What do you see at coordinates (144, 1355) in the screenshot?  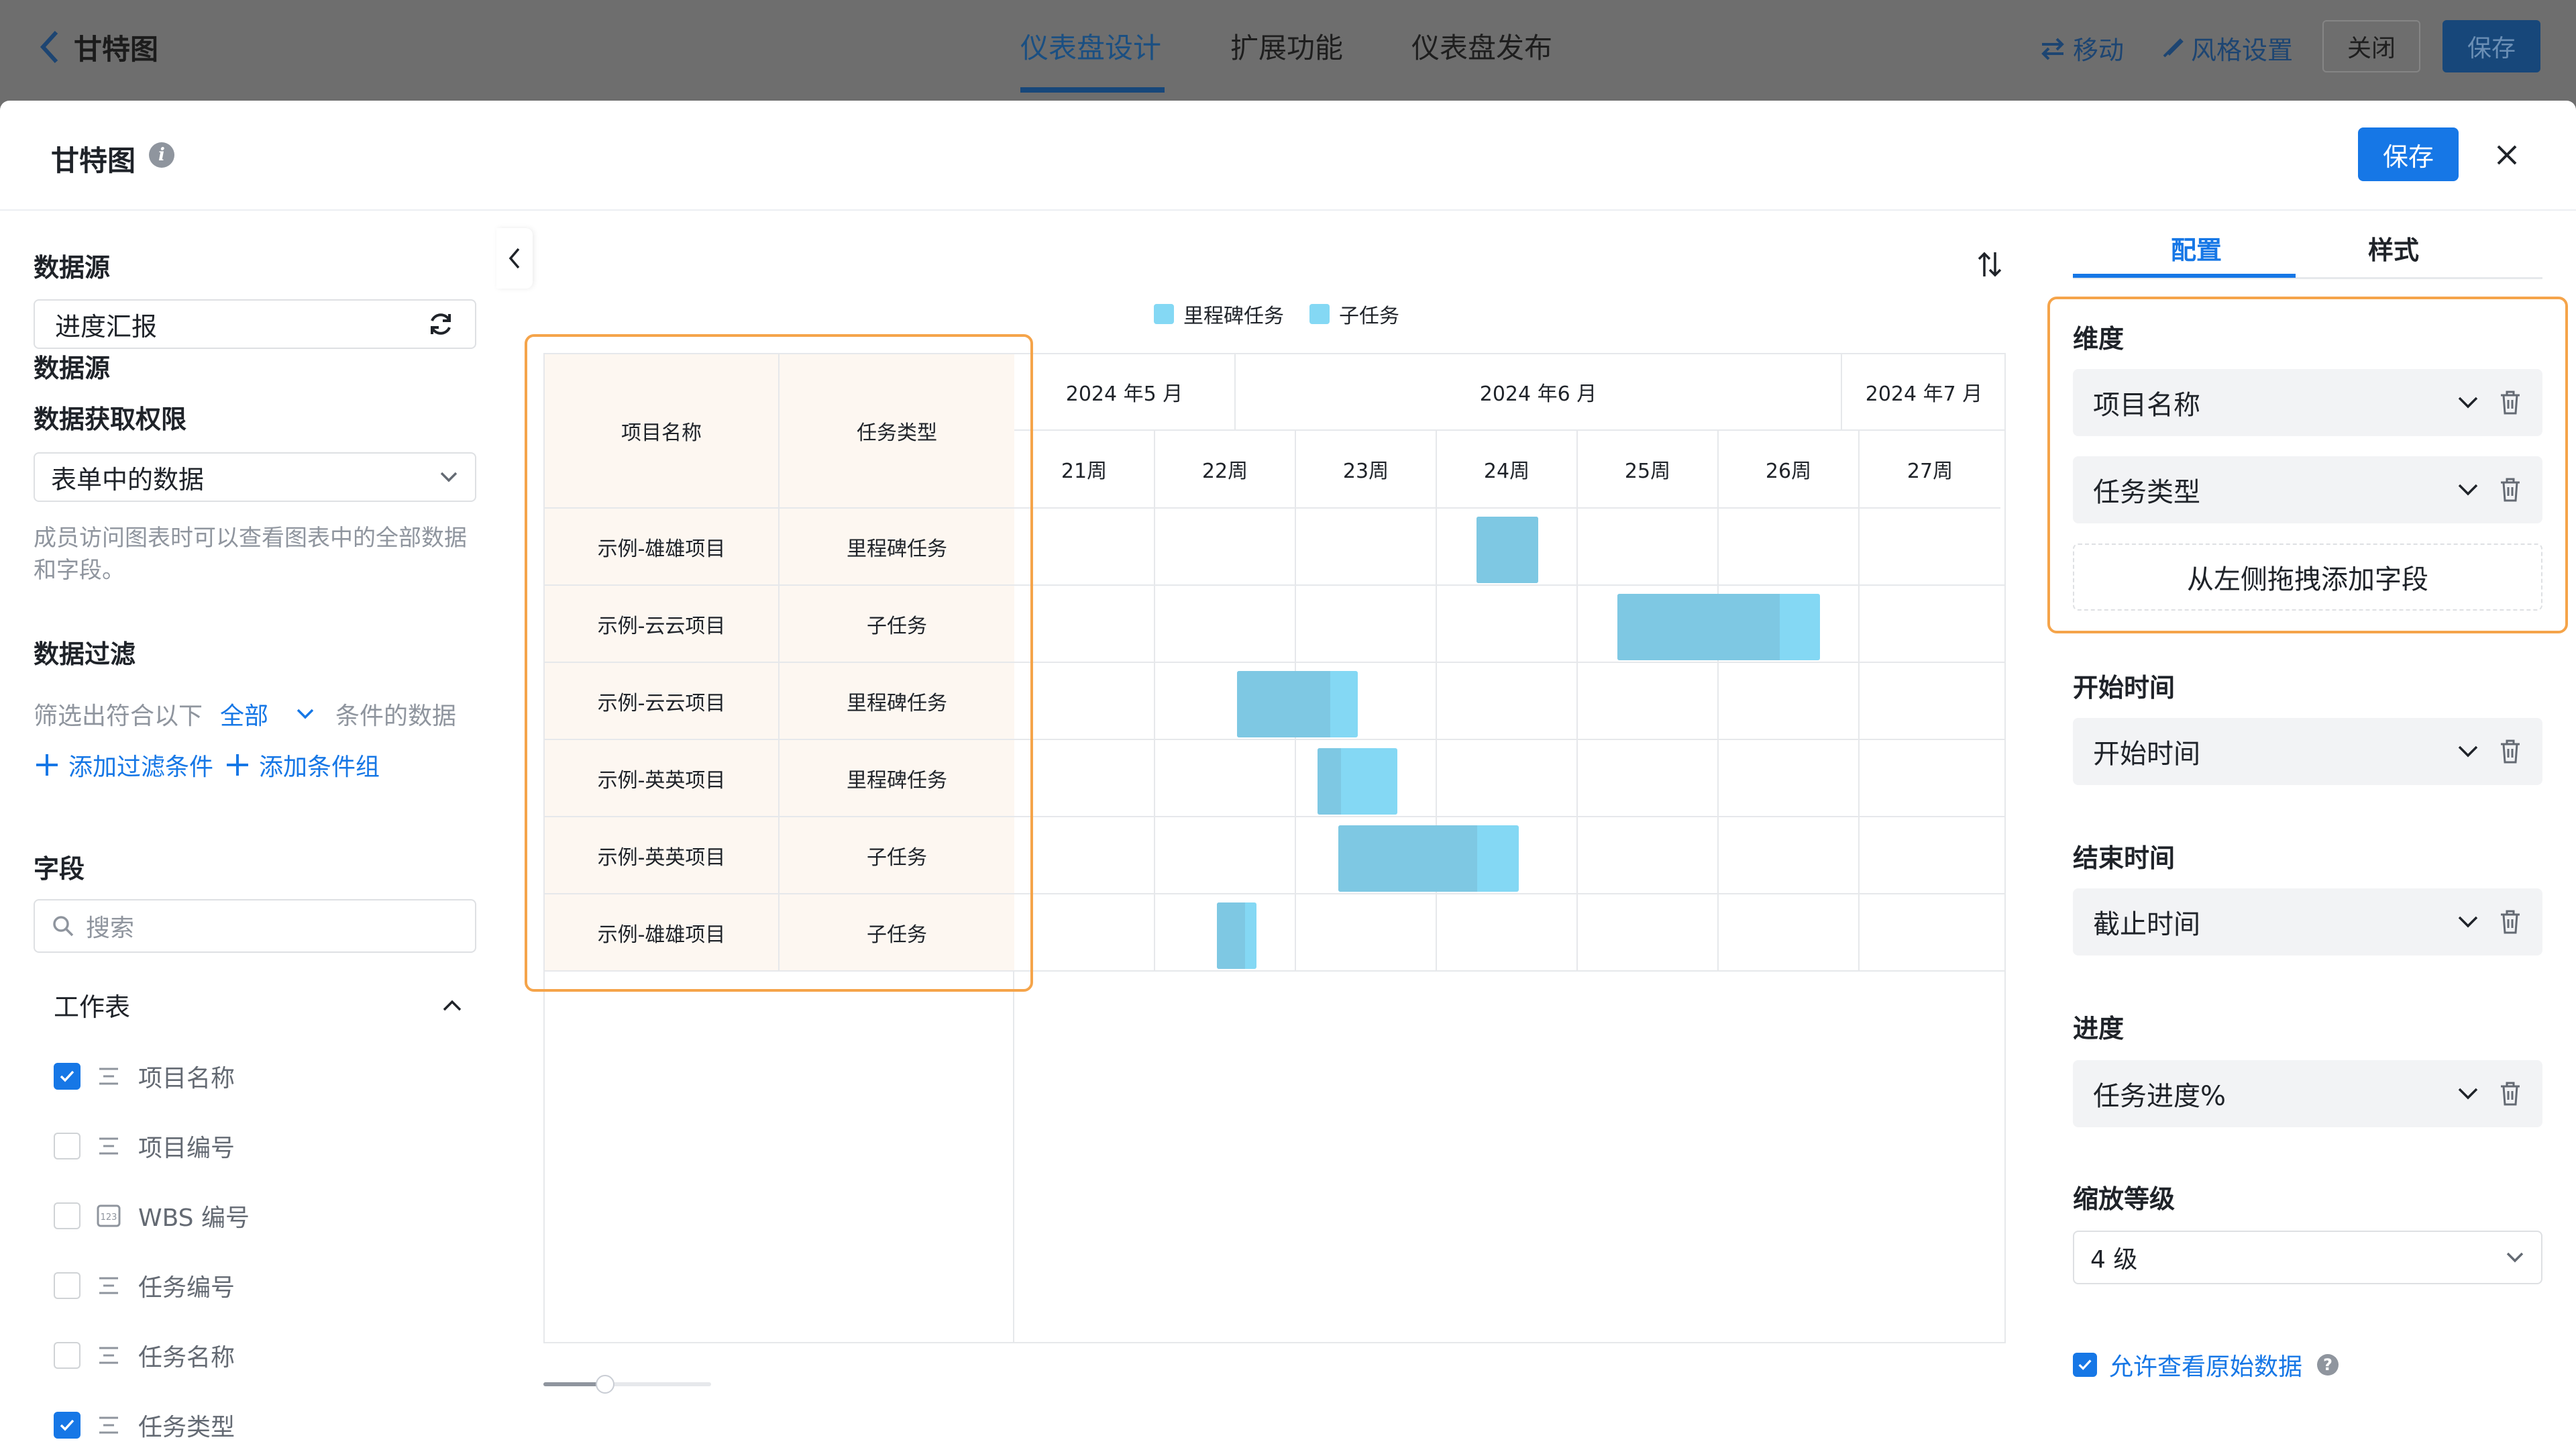 I see `field-item: 任务名称` at bounding box center [144, 1355].